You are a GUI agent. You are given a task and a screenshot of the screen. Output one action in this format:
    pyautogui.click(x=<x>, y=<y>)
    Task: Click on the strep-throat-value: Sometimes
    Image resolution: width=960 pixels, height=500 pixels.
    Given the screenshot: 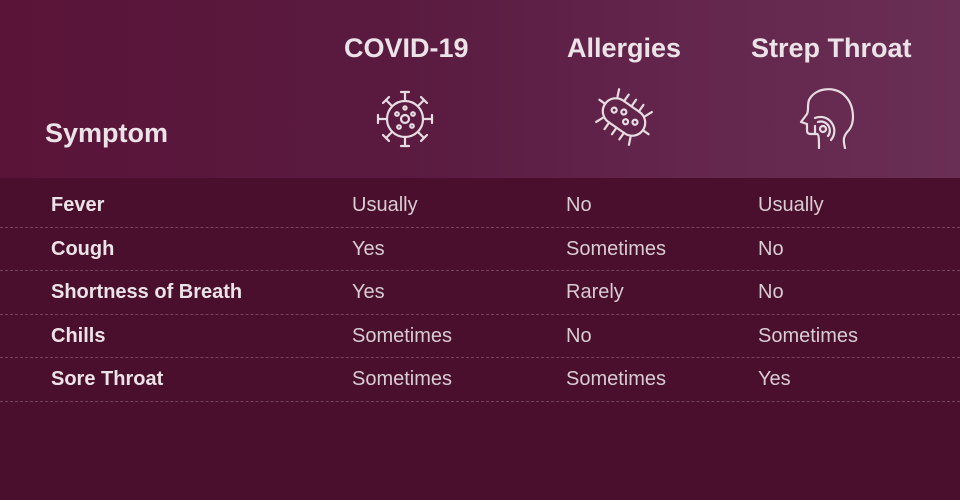 What is the action you would take?
    pyautogui.click(x=808, y=335)
    